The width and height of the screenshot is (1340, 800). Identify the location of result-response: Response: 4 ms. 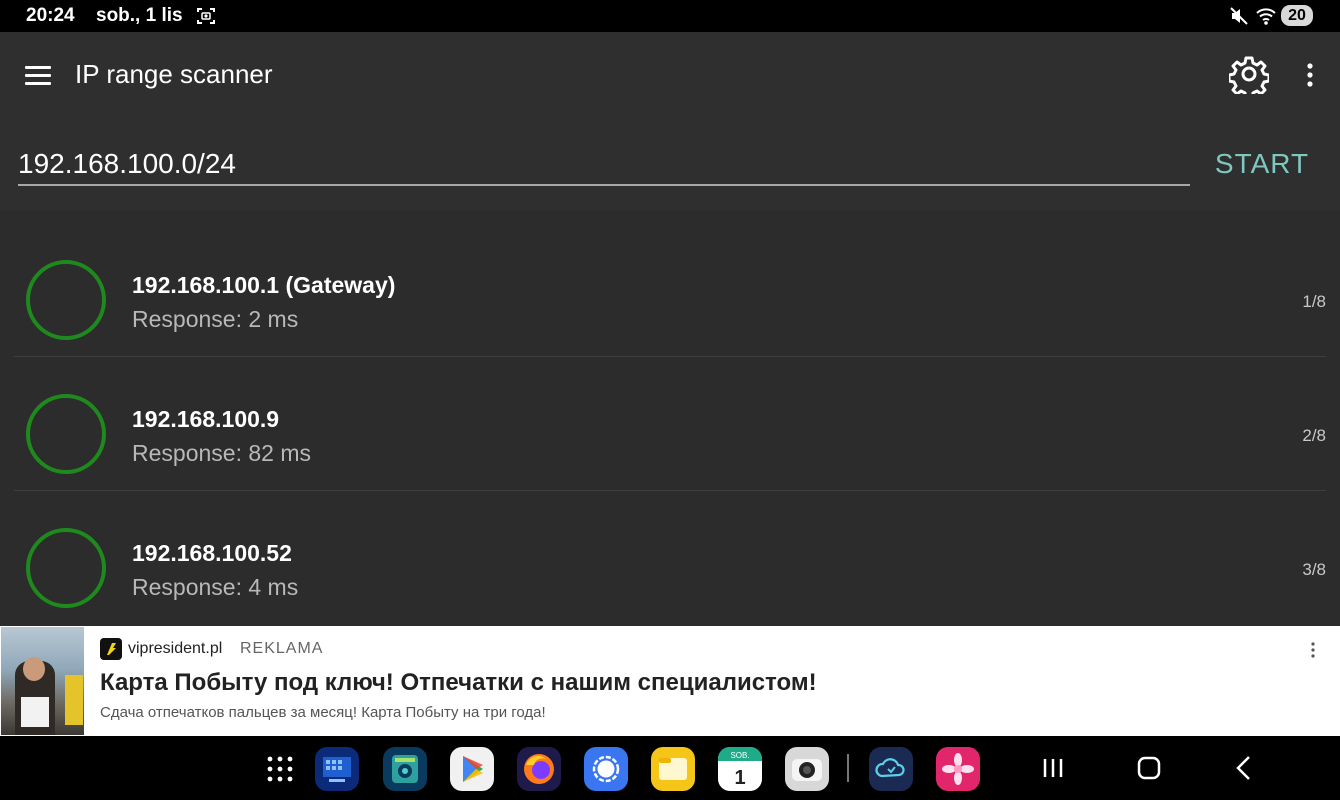
(215, 587).